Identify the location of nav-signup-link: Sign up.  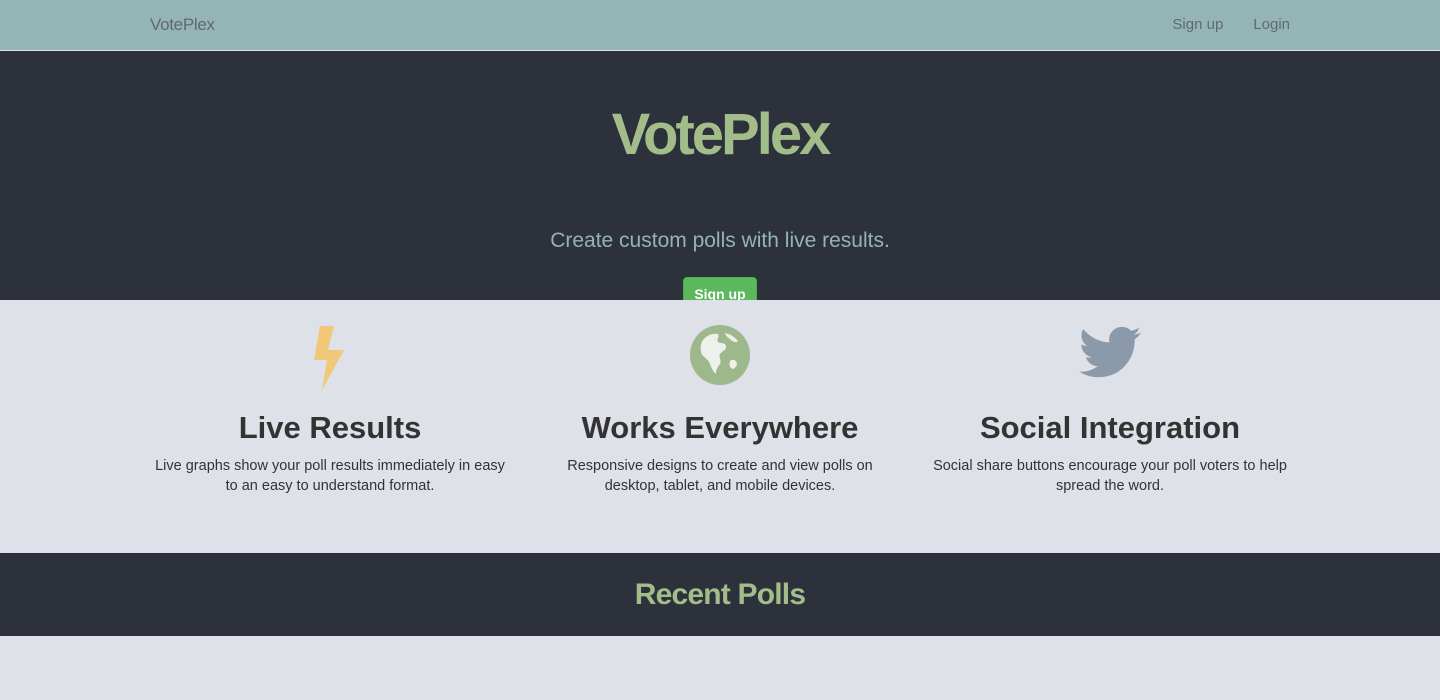
(1197, 24).